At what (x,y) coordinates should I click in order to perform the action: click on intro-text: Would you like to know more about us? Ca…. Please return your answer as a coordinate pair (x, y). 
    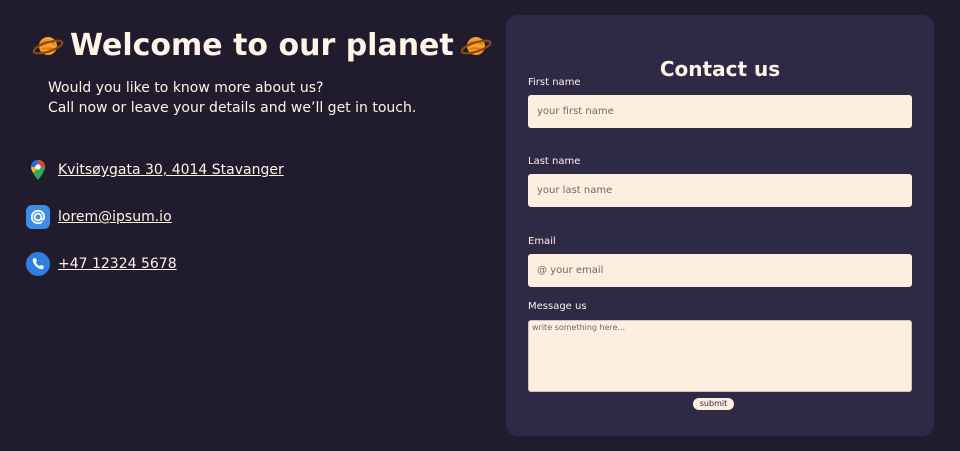
    Looking at the image, I should click on (232, 98).